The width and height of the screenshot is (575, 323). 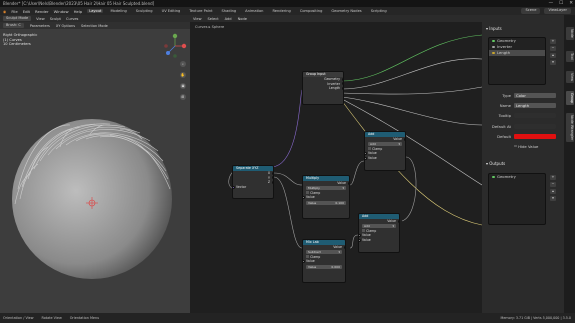 What do you see at coordinates (95, 18) in the screenshot?
I see `viewport-header: Sculpt Mode View Sculpt Curves` at bounding box center [95, 18].